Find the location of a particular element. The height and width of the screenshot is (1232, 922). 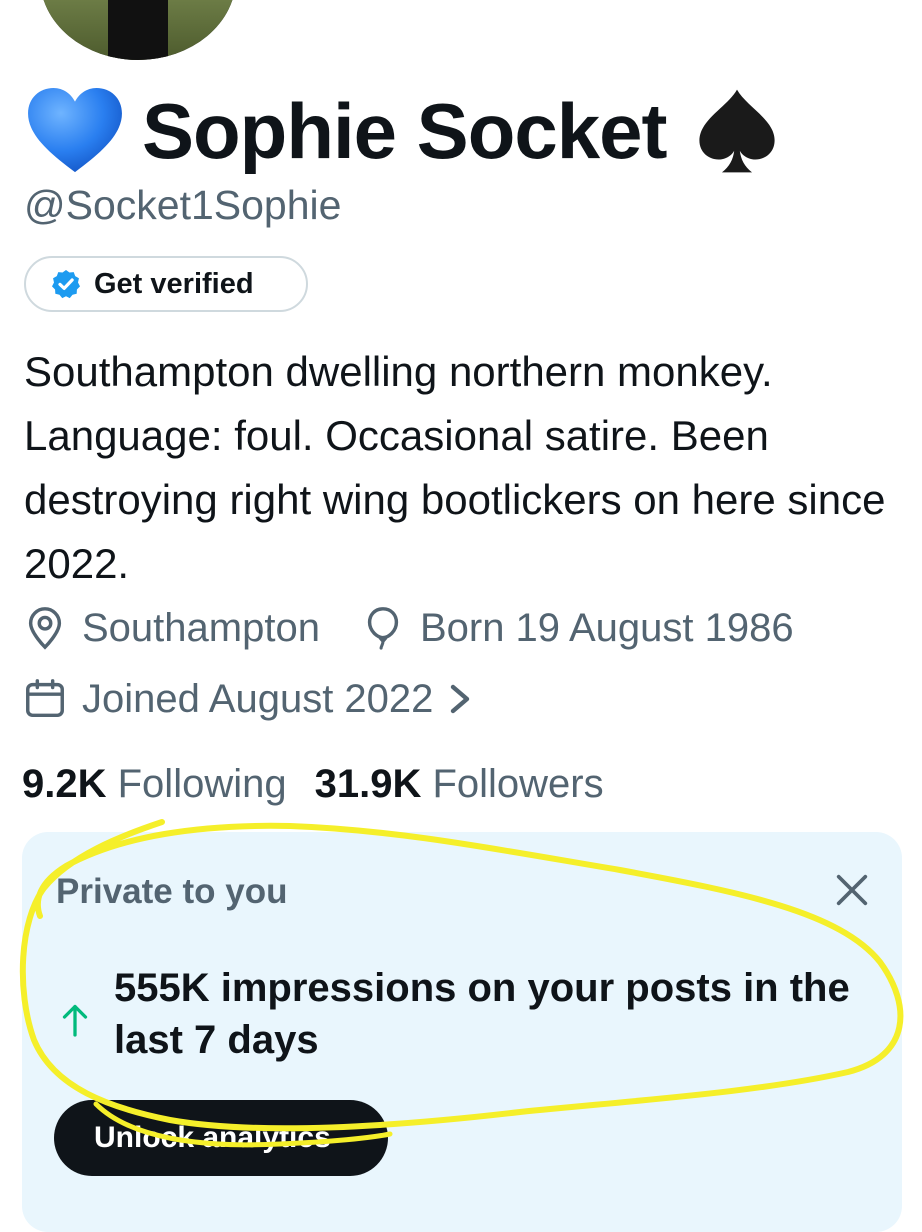

balloon-icon is located at coordinates (383, 628).